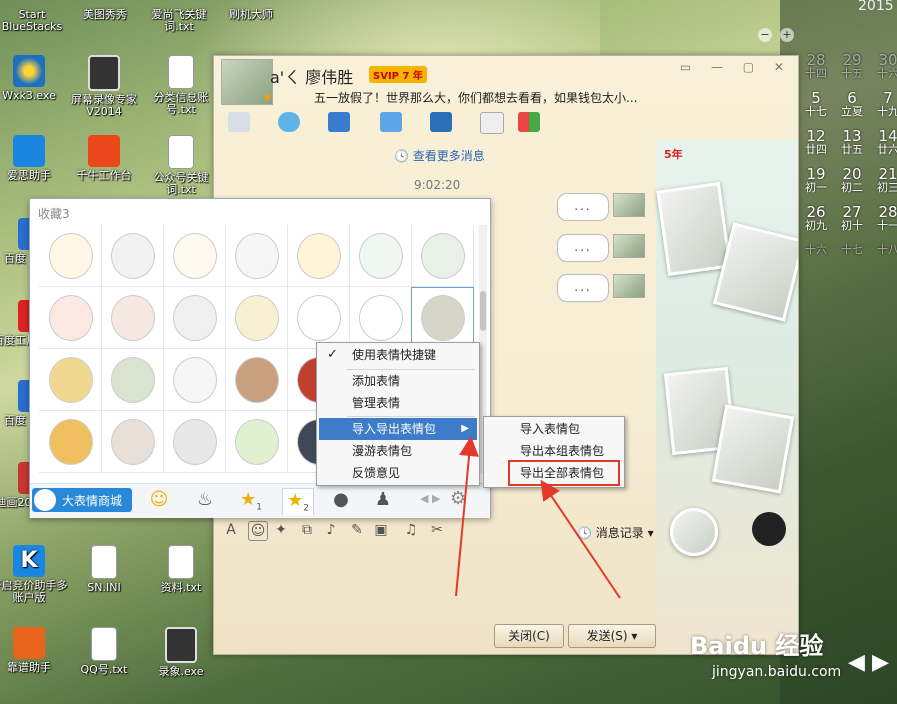 Image resolution: width=897 pixels, height=704 pixels. I want to click on calendar-day: 20 初二, so click(852, 180).